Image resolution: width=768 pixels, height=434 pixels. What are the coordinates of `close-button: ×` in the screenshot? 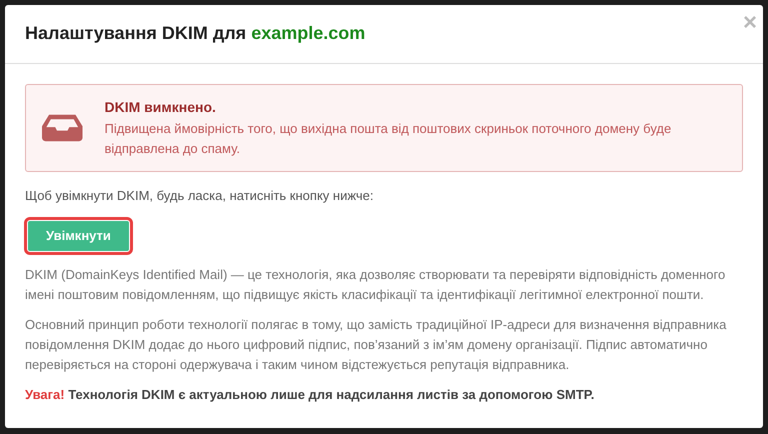 It's located at (749, 23).